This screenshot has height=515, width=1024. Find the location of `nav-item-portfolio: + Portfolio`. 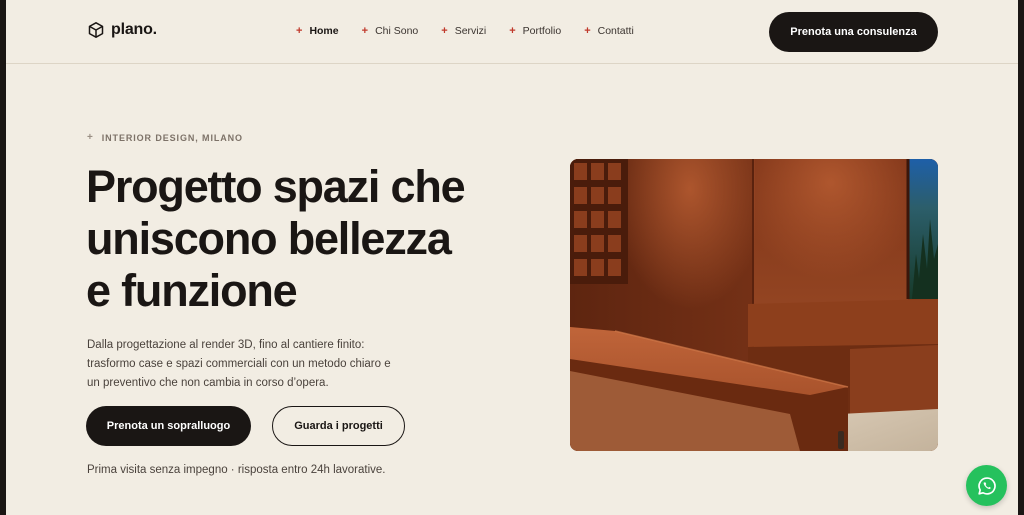

nav-item-portfolio: + Portfolio is located at coordinates (535, 31).